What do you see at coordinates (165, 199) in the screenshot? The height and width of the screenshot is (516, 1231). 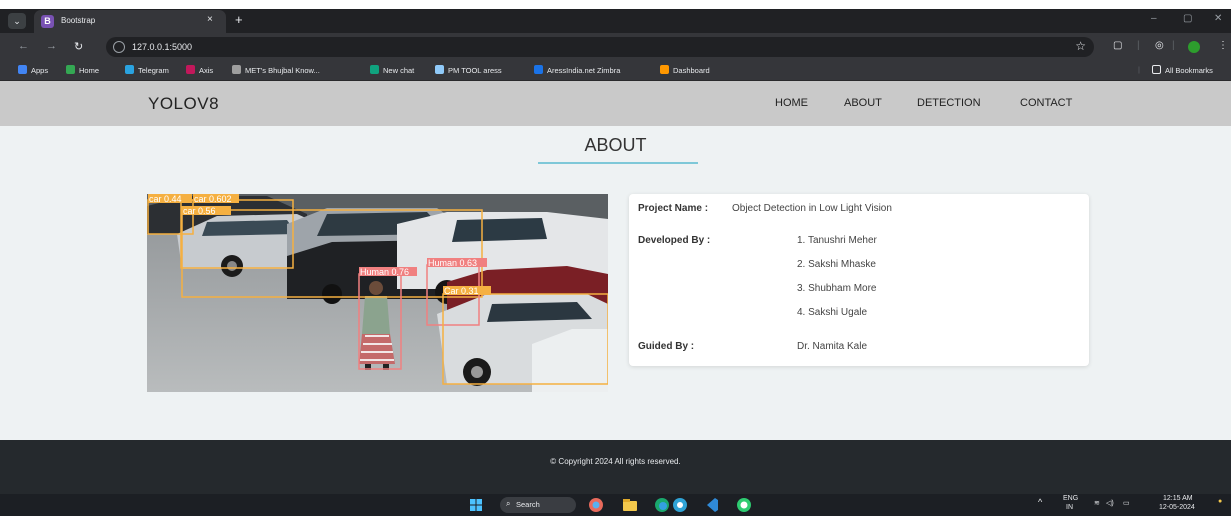 I see `detection-label: car 0.44` at bounding box center [165, 199].